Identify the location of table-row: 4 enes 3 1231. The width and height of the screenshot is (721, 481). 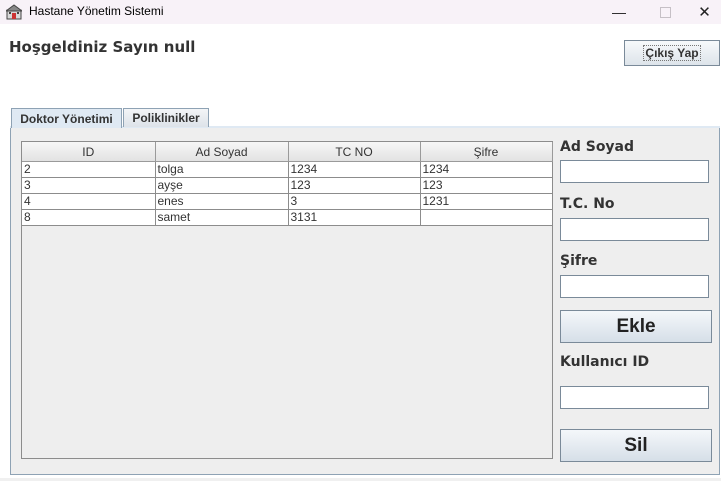
(287, 201).